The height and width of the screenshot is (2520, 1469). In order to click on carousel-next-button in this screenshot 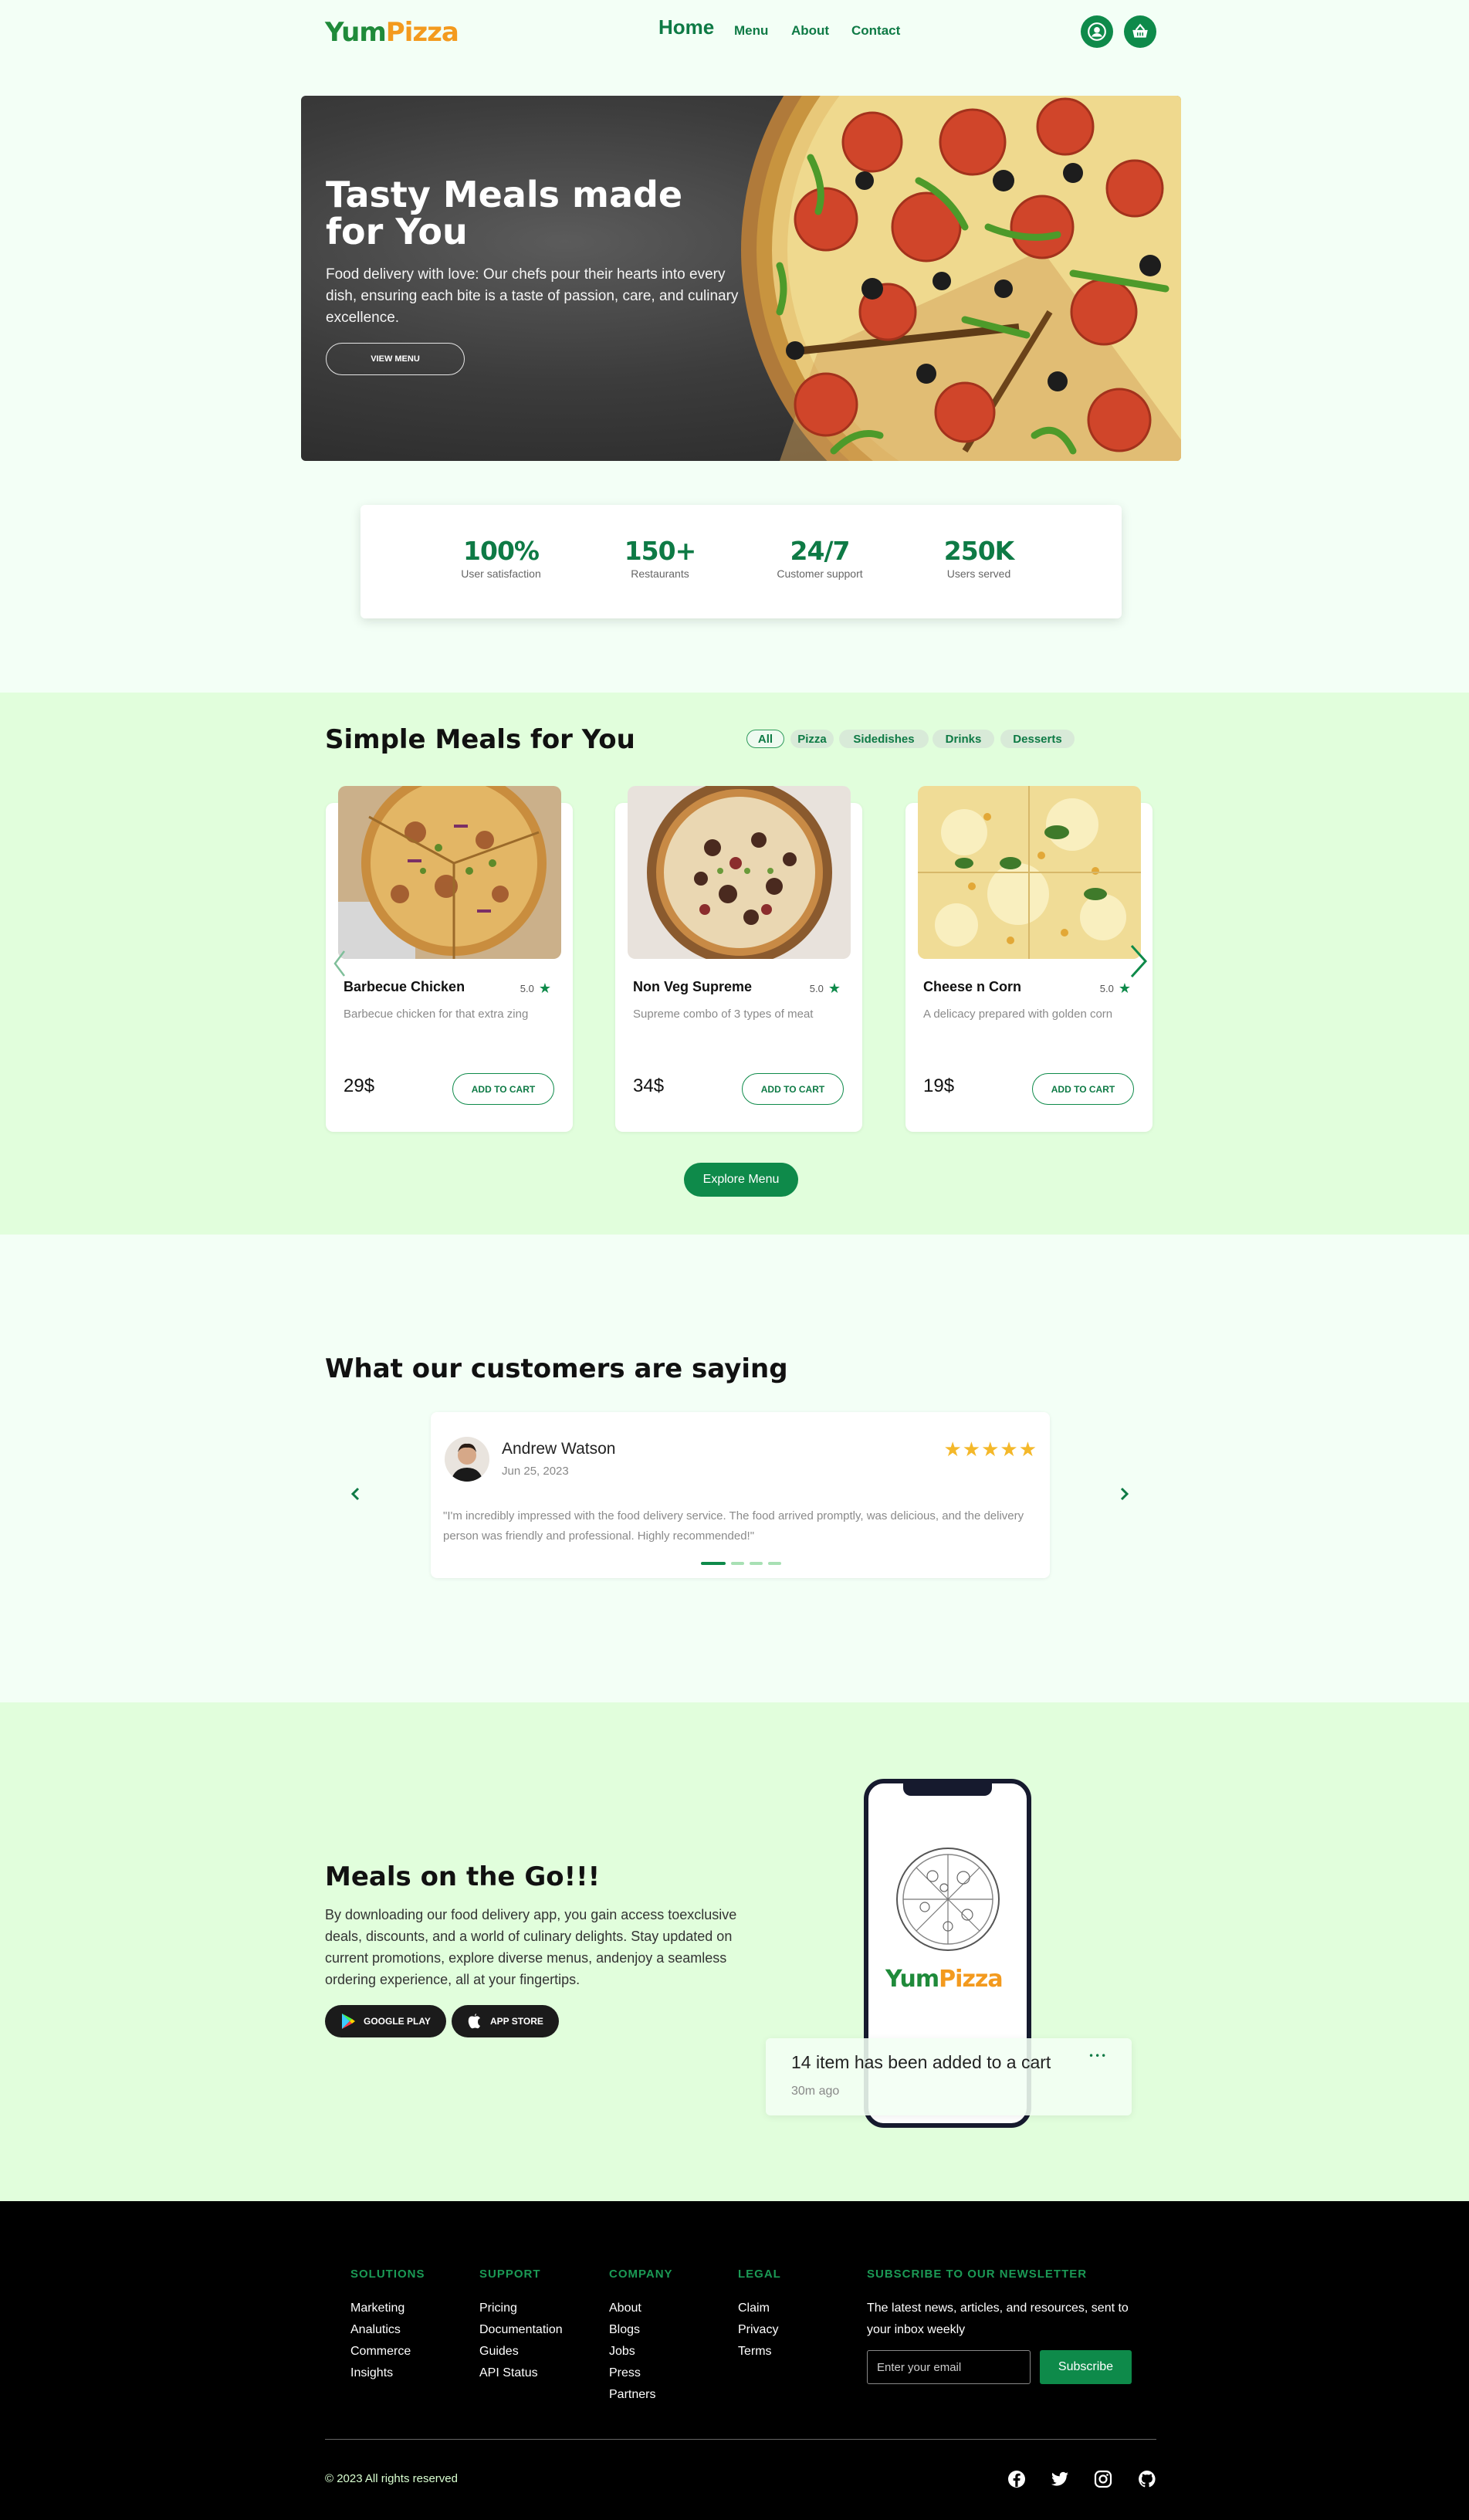, I will do `click(1139, 963)`.